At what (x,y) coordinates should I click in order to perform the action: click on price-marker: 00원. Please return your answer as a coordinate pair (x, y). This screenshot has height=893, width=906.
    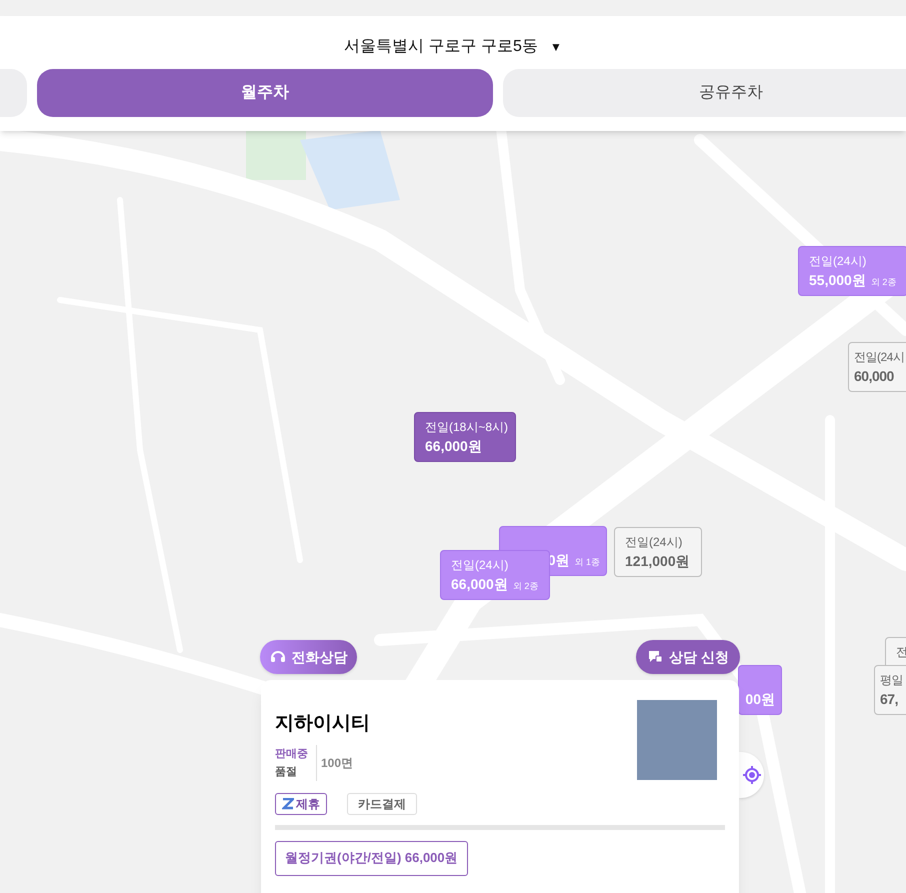
    Looking at the image, I should click on (760, 690).